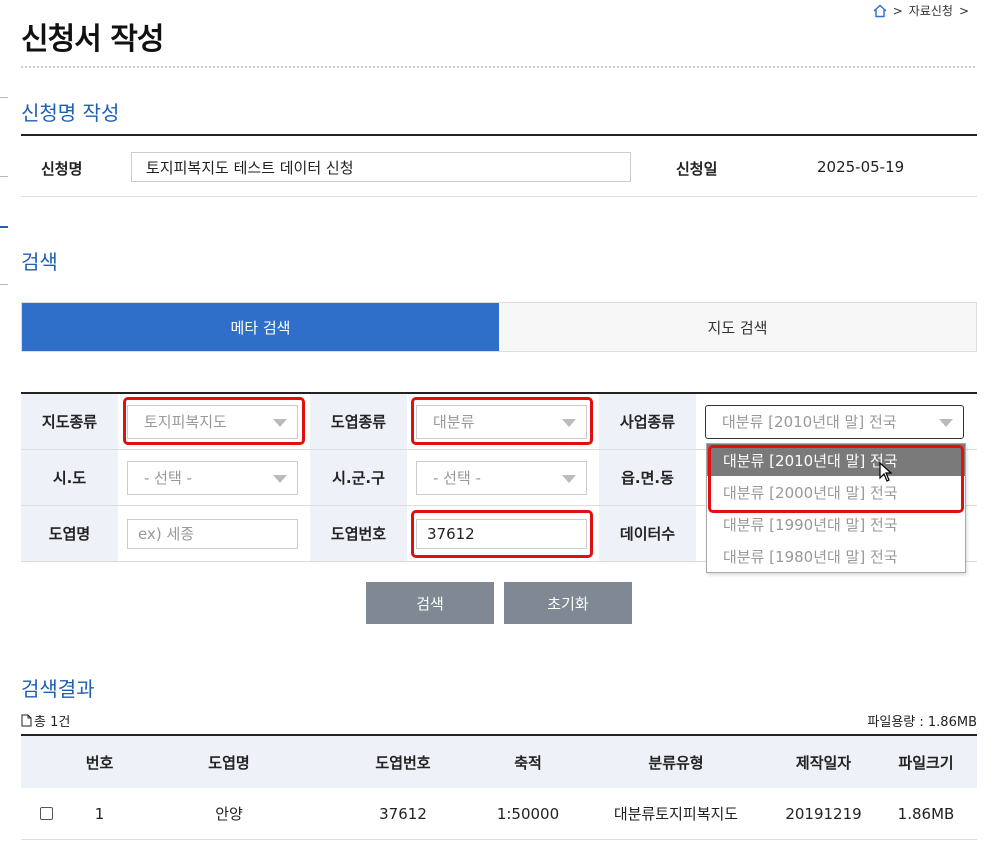 Image resolution: width=999 pixels, height=842 pixels. Describe the element at coordinates (69, 477) in the screenshot. I see `sido-label: 시.도` at that location.